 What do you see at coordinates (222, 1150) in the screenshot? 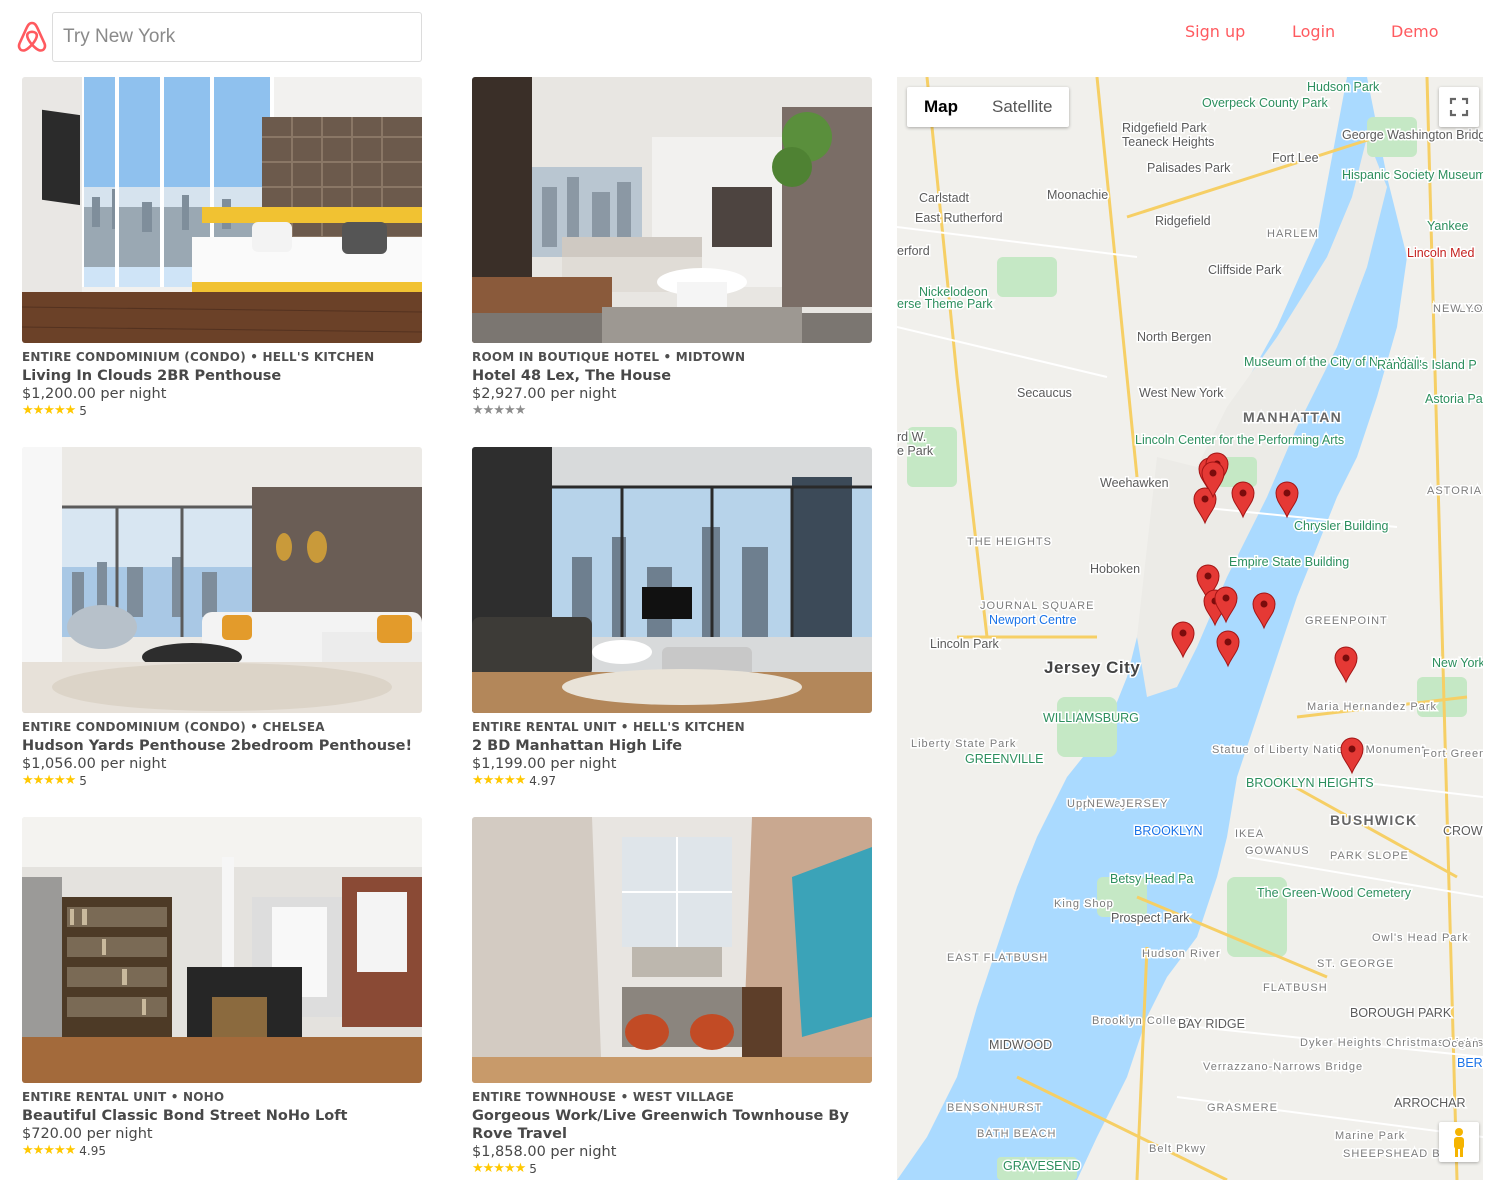
I see `listing-rating: ★★★★★ 4.95` at bounding box center [222, 1150].